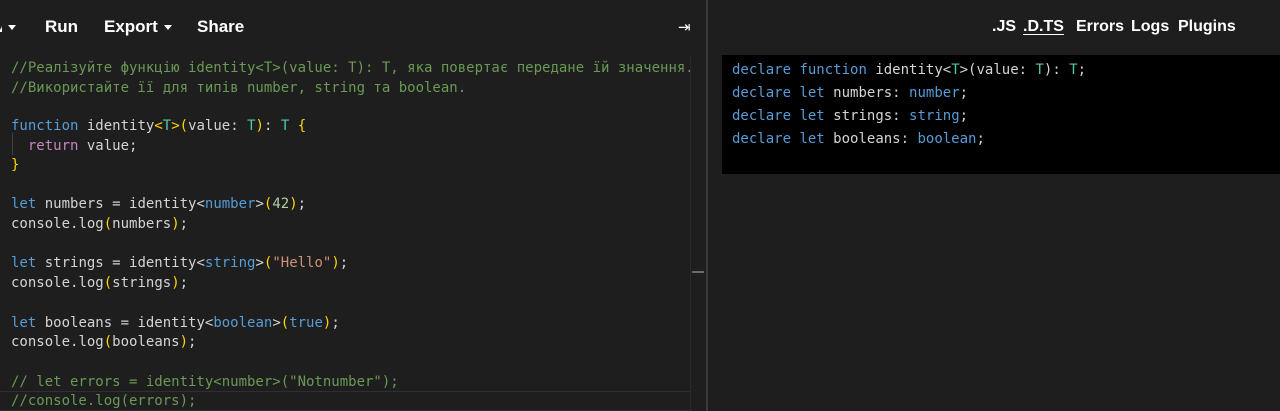 This screenshot has height=411, width=1280. Describe the element at coordinates (103, 401) in the screenshot. I see `code-line-18: //console.log(errors);` at that location.